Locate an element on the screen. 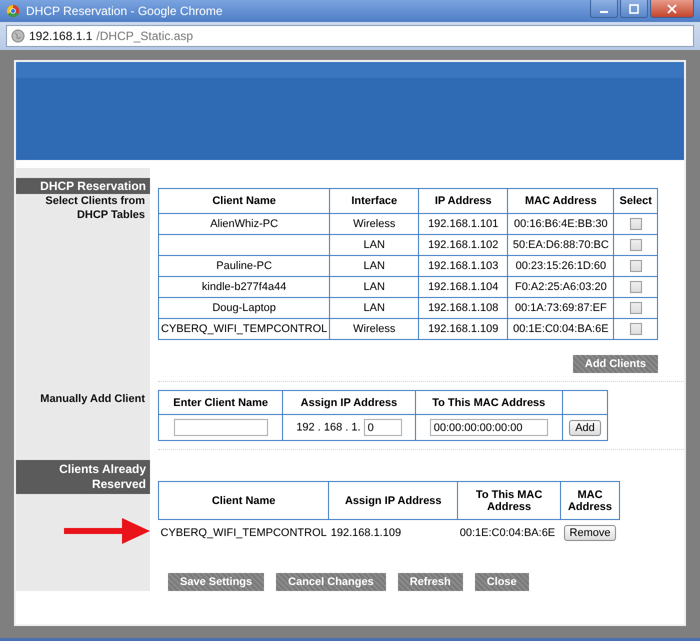  globe-icon is located at coordinates (18, 36).